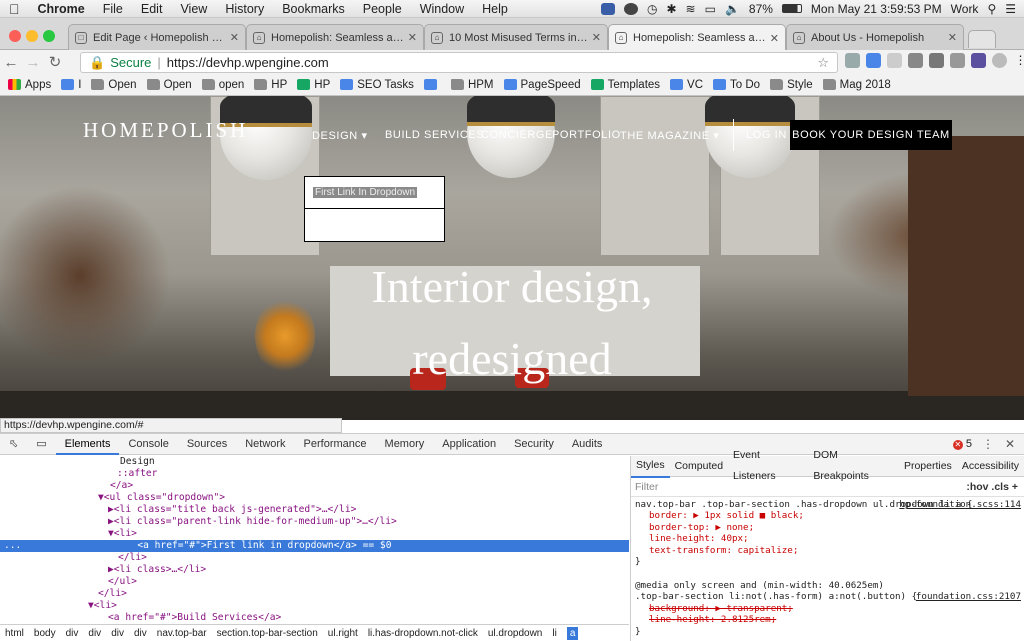  Describe the element at coordinates (14, 633) in the screenshot. I see `crumb-html: html` at that location.